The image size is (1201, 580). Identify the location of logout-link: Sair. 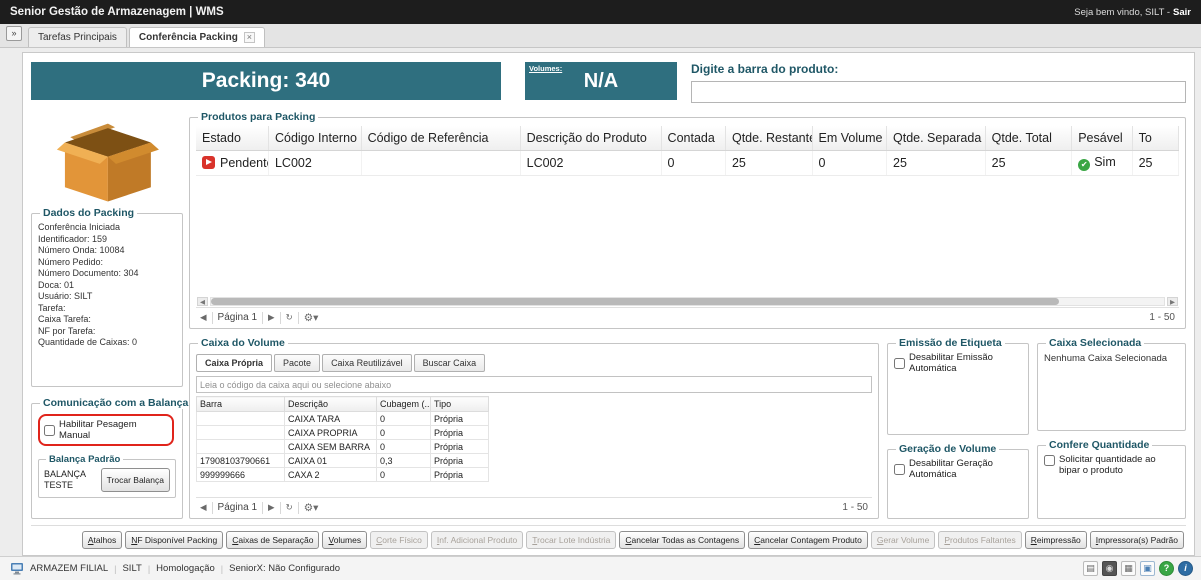
(1182, 12).